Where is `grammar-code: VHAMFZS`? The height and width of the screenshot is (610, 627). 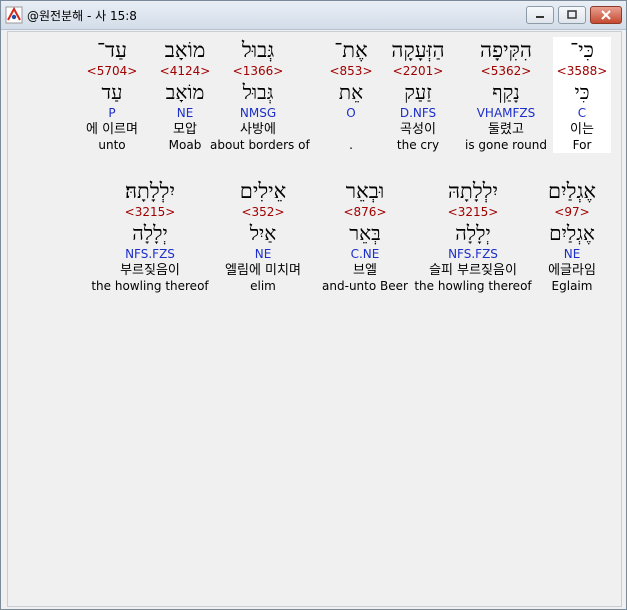
grammar-code: VHAMFZS is located at coordinates (506, 113).